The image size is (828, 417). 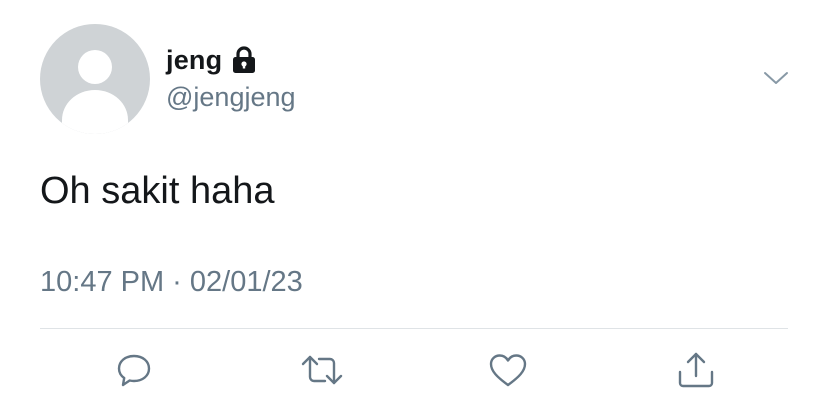 I want to click on reply-button, so click(x=134, y=370).